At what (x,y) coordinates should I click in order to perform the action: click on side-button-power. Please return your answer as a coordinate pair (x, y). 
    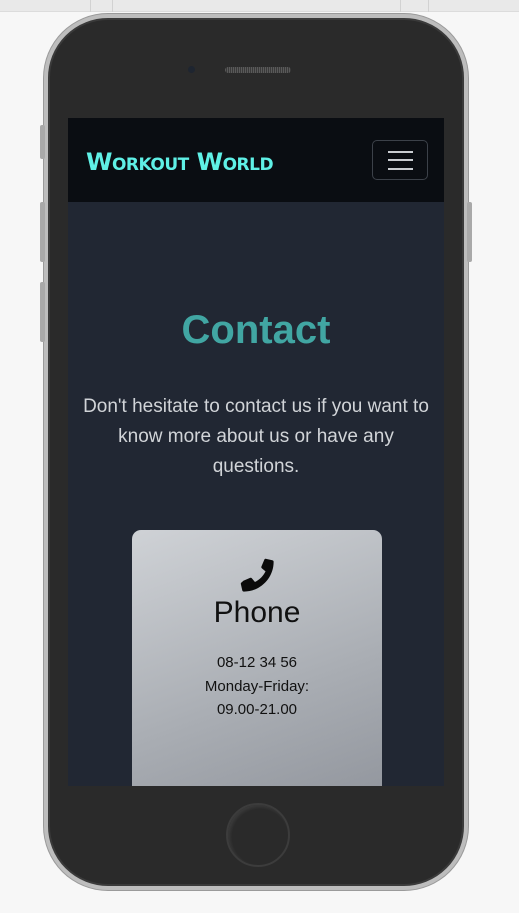
    Looking at the image, I should click on (469, 232).